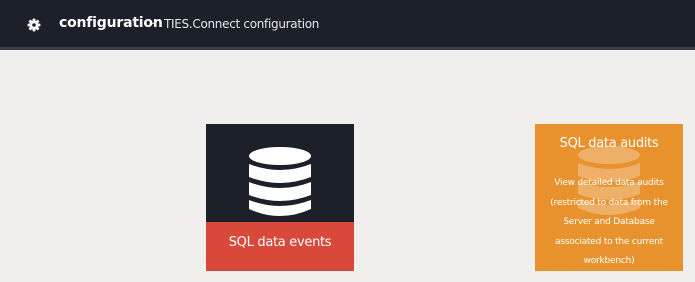 This screenshot has height=282, width=695. What do you see at coordinates (111, 23) in the screenshot?
I see `page-title: configuration` at bounding box center [111, 23].